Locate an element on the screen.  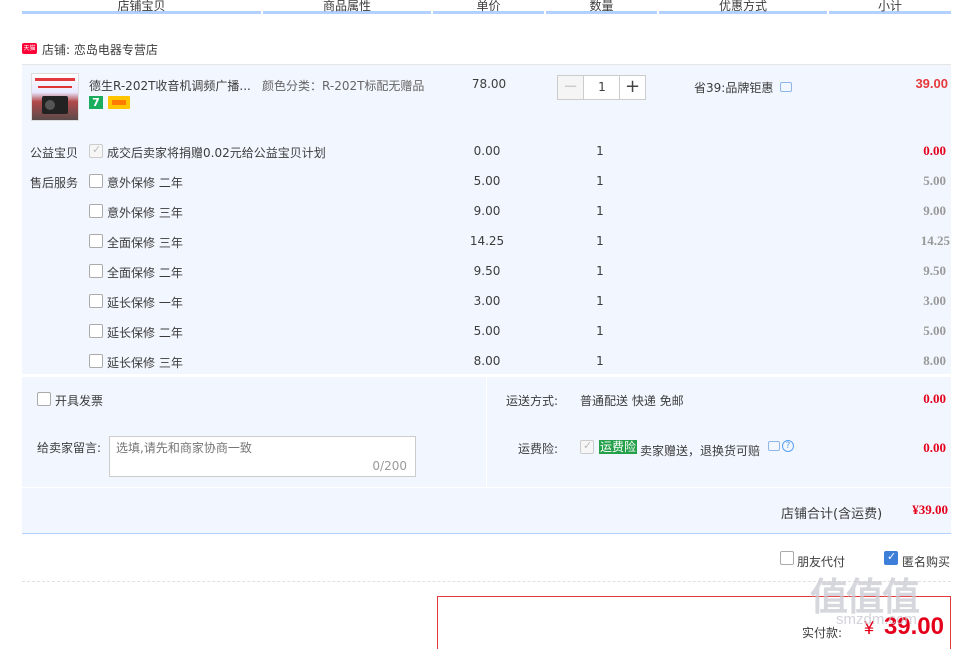
insurance-checkbox is located at coordinates (587, 446).